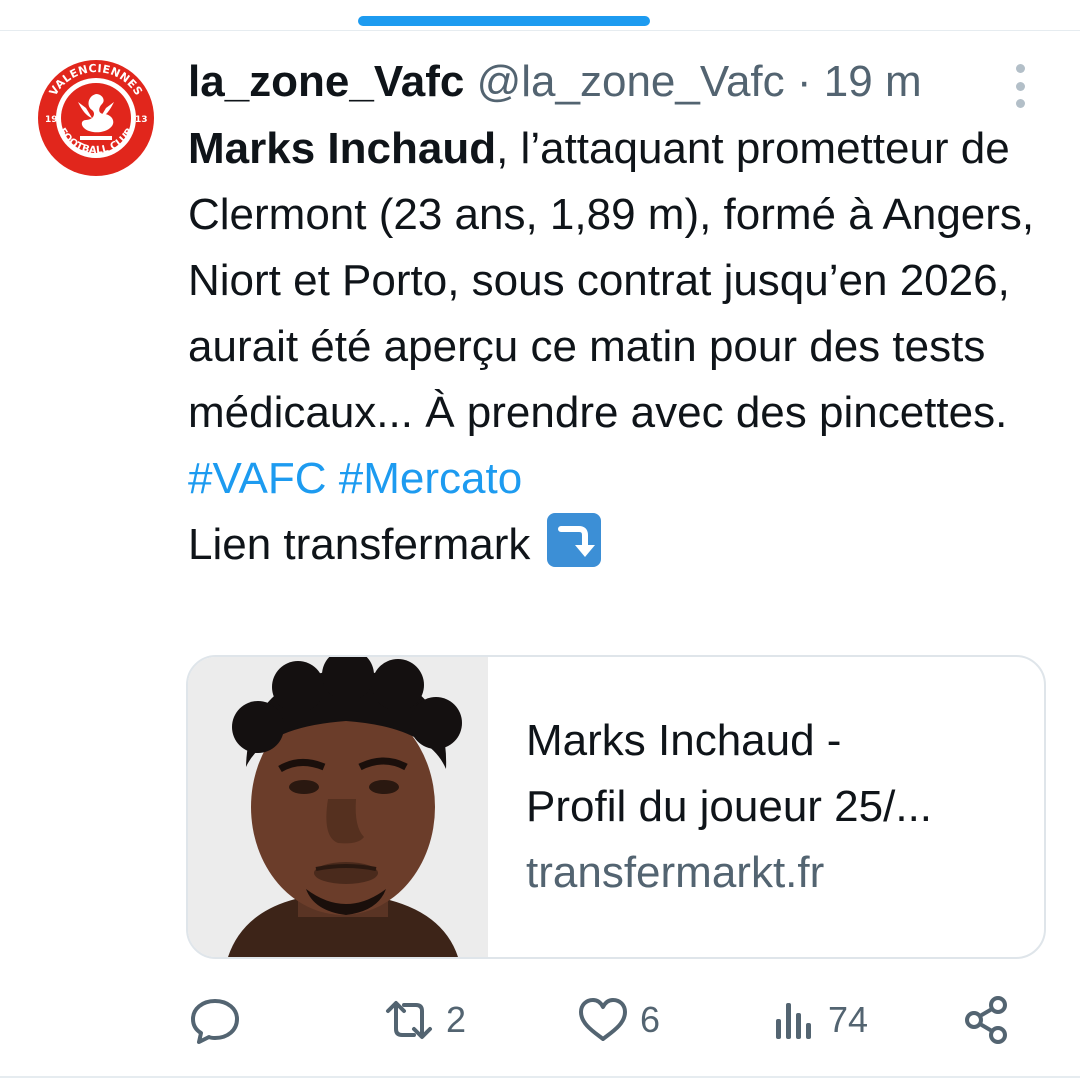  Describe the element at coordinates (409, 1020) in the screenshot. I see `retweet-icon` at that location.